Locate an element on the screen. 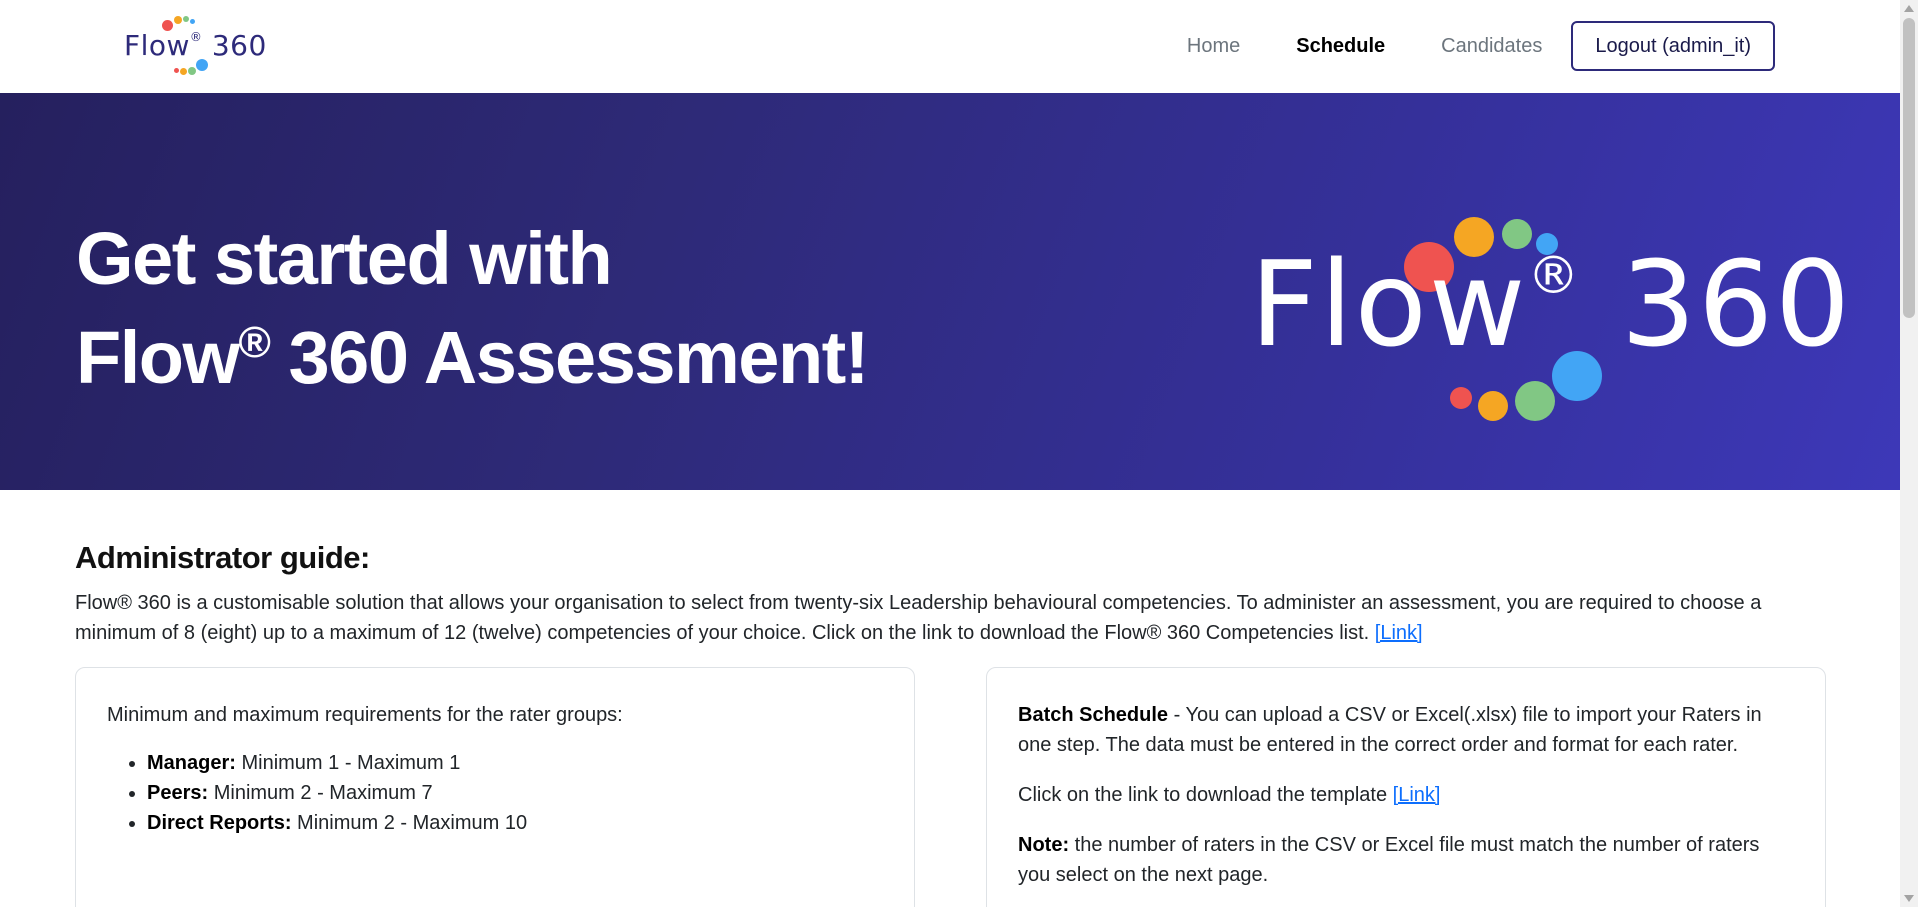 The image size is (1918, 907). hero-title: Get started with Flow® 360 Assessment! is located at coordinates (473, 308).